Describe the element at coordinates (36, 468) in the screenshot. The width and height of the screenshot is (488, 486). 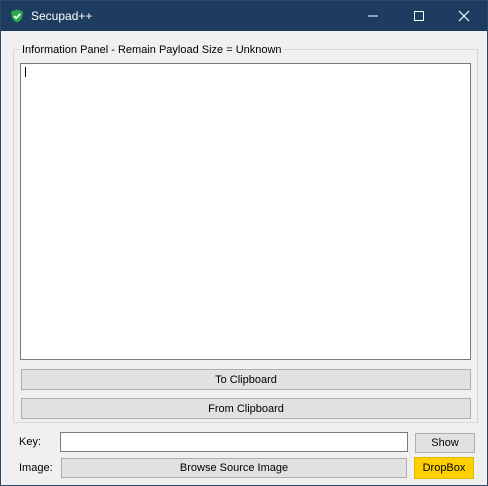
I see `image-label: Image:` at that location.